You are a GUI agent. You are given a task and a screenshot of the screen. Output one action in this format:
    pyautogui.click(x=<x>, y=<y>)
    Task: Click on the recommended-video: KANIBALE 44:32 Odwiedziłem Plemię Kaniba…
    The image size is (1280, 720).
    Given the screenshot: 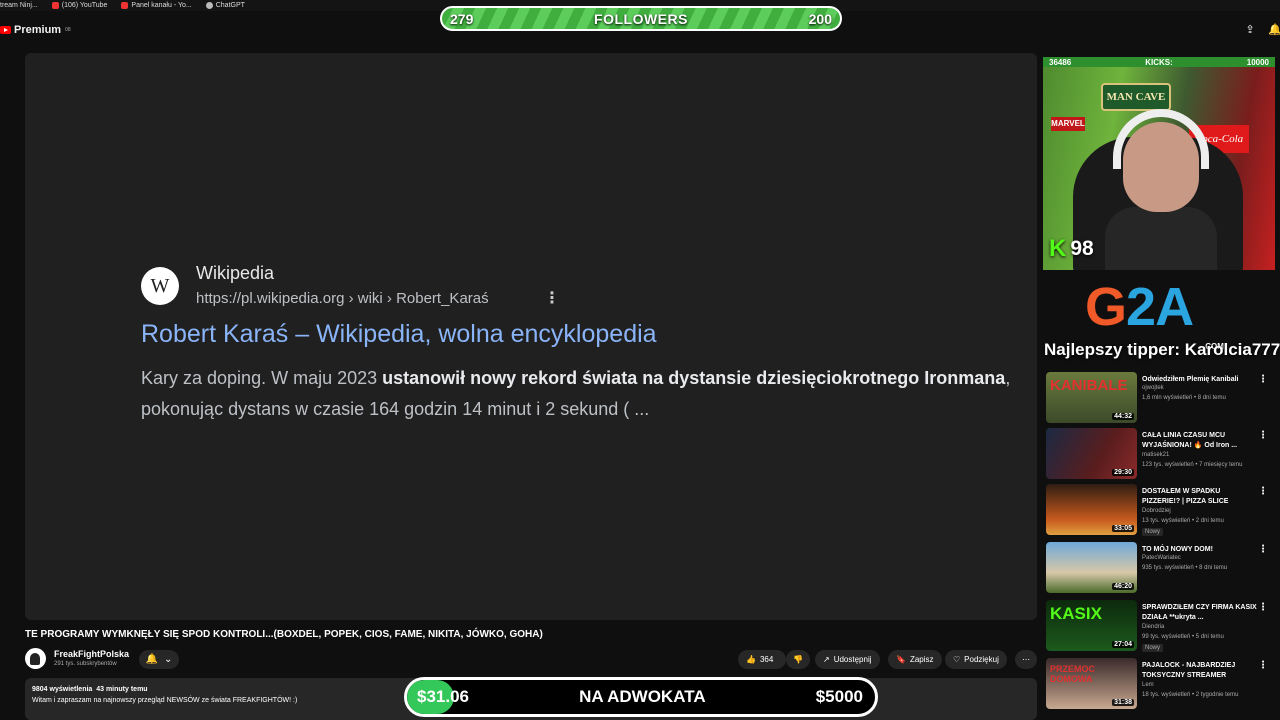 What is the action you would take?
    pyautogui.click(x=1159, y=398)
    